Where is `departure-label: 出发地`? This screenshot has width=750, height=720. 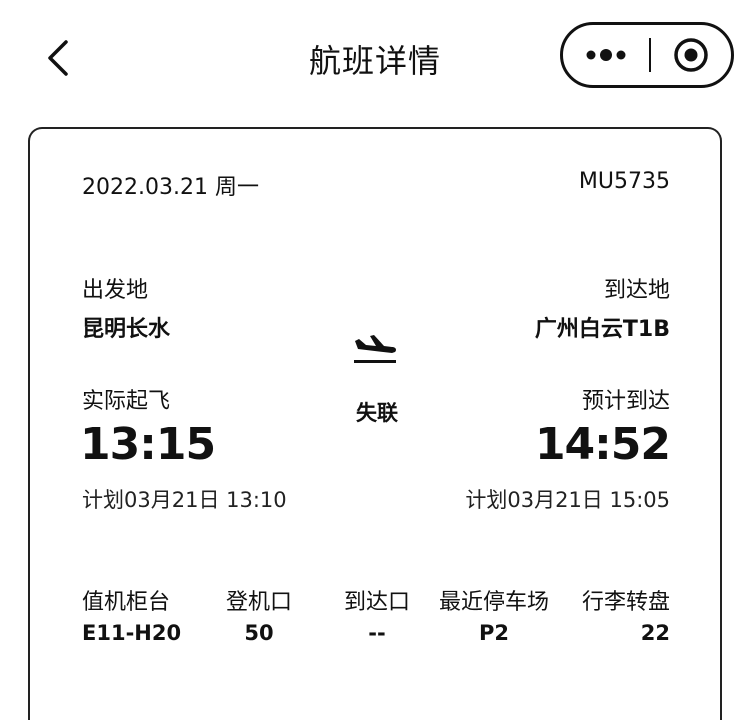
departure-label: 出发地 is located at coordinates (115, 290).